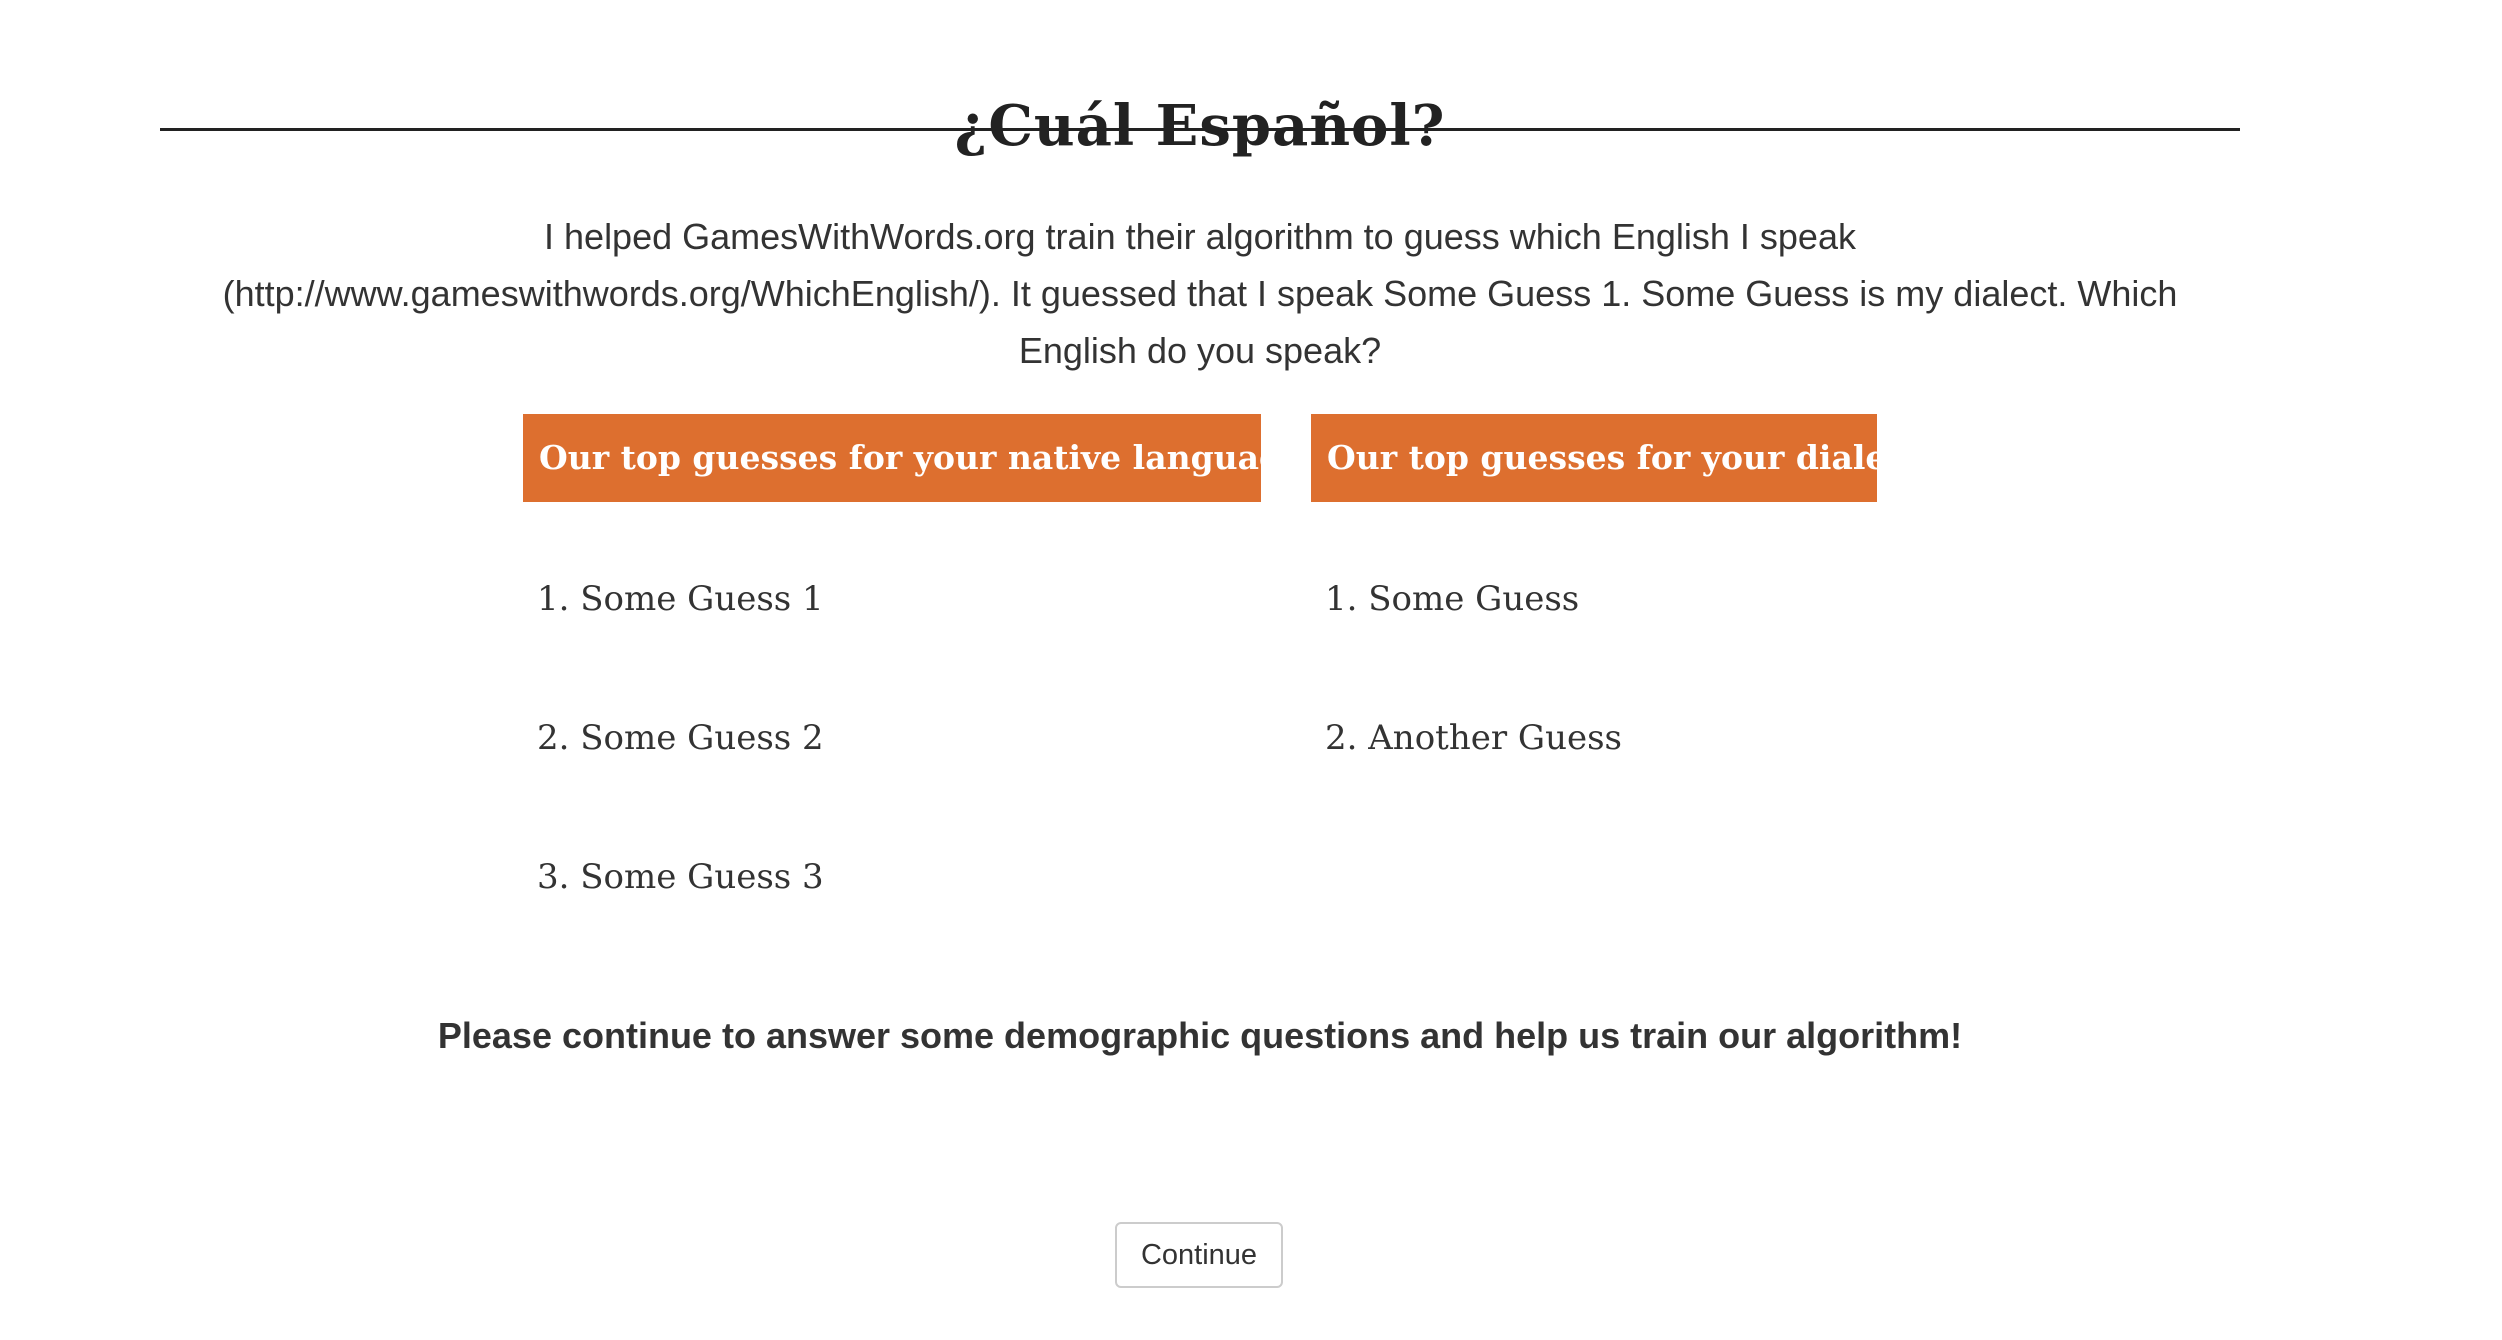 The image size is (2502, 1340). I want to click on dialect-guess-2: 2. Another Guess, so click(1473, 738).